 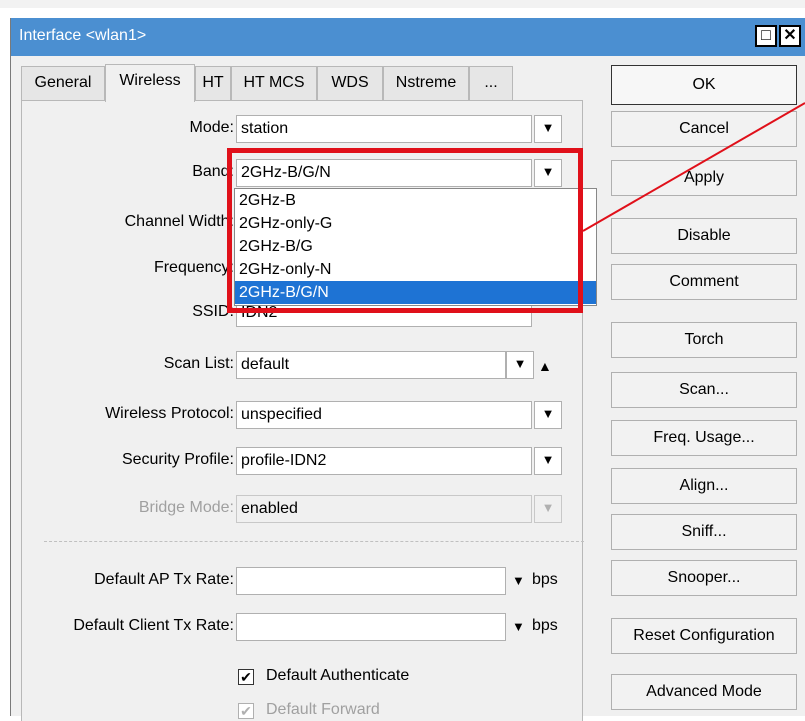 I want to click on band-dropdown-icon: ▼, so click(x=548, y=173).